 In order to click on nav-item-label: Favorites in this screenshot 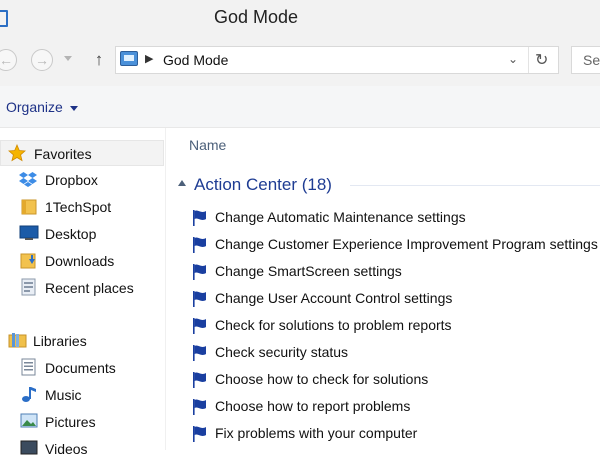, I will do `click(63, 154)`.